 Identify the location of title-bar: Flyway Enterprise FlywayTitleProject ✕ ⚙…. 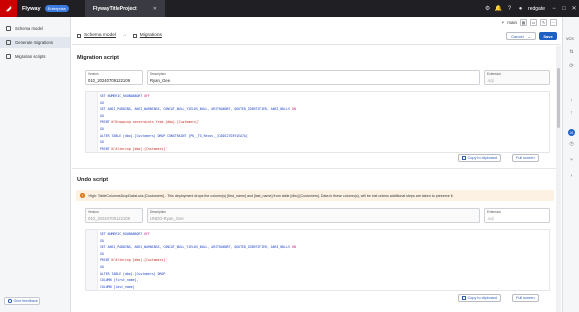
(289, 8).